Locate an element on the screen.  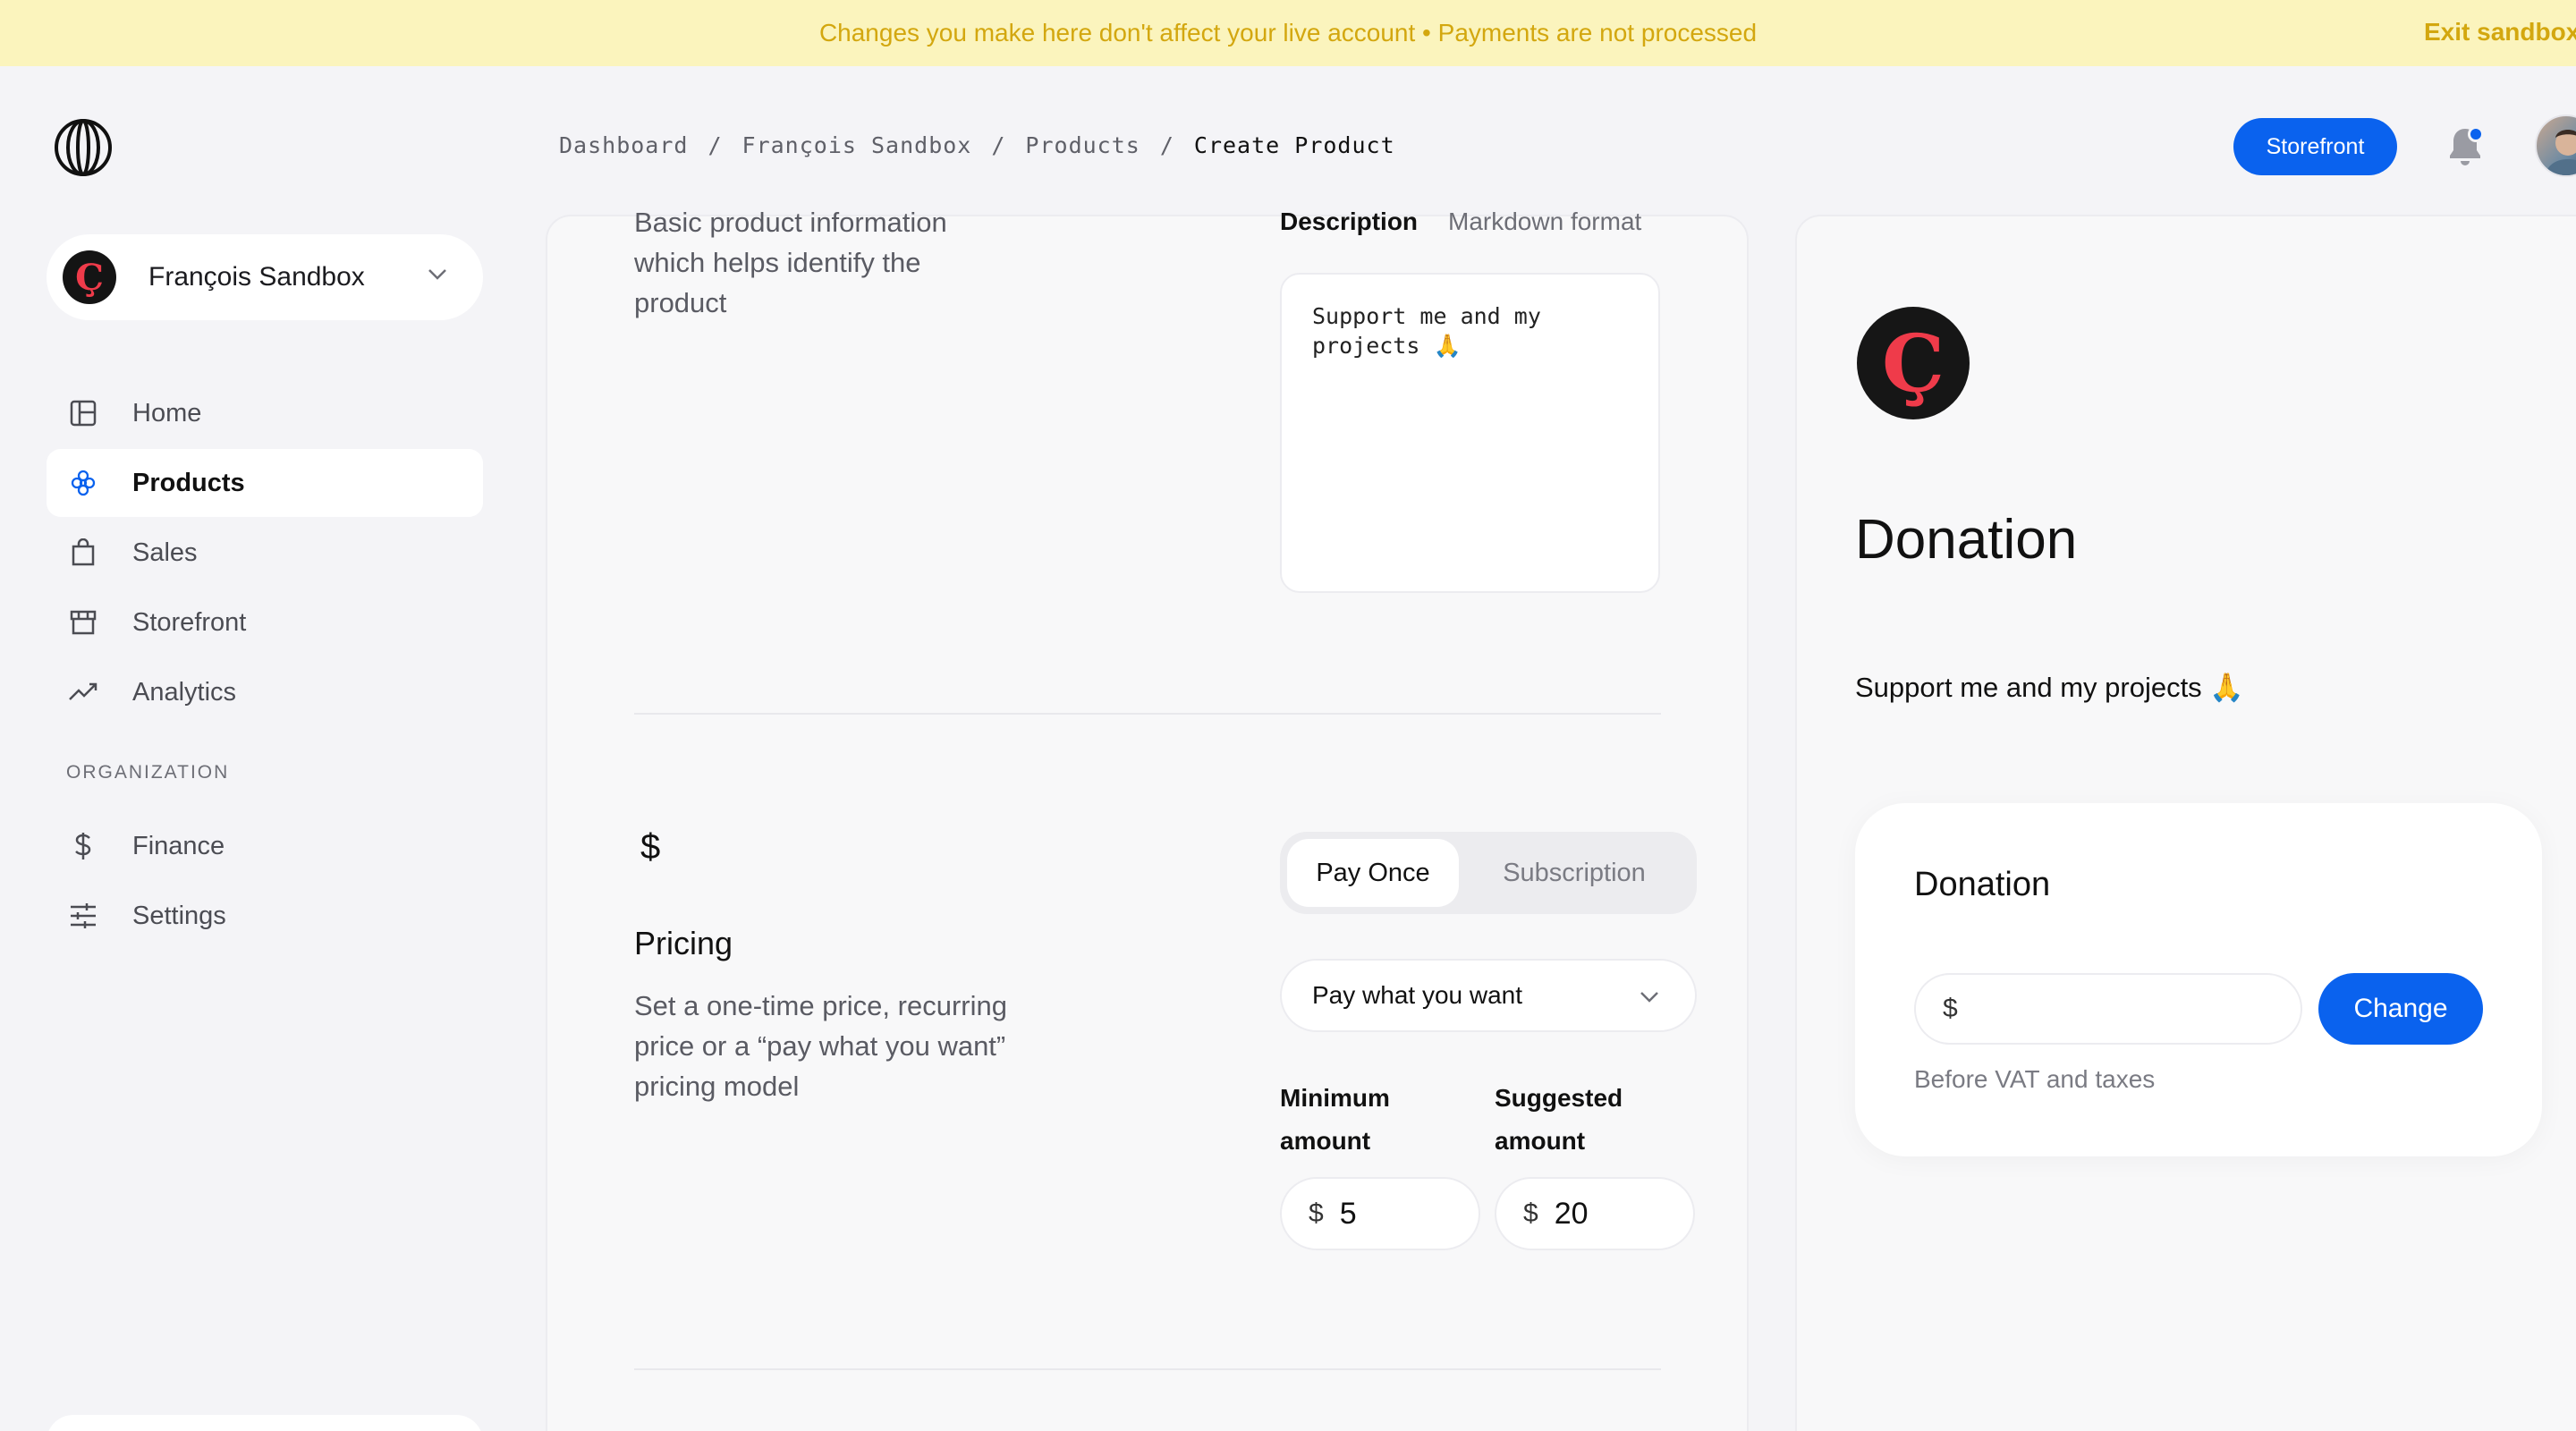
sidebar-item-label: Home is located at coordinates (167, 413).